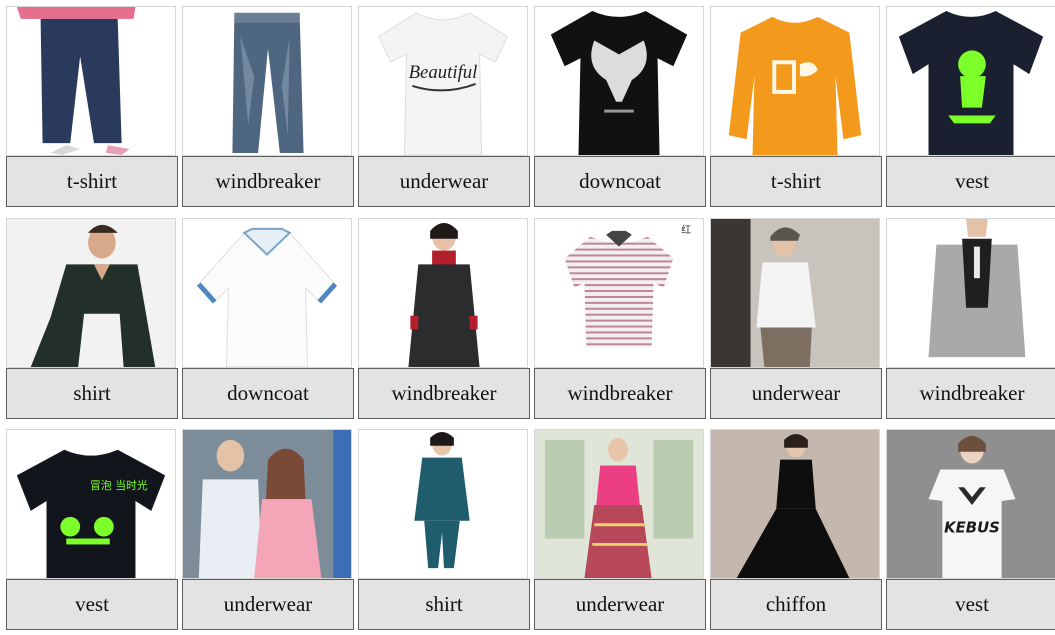  What do you see at coordinates (619, 293) in the screenshot?
I see `product-image: 红` at bounding box center [619, 293].